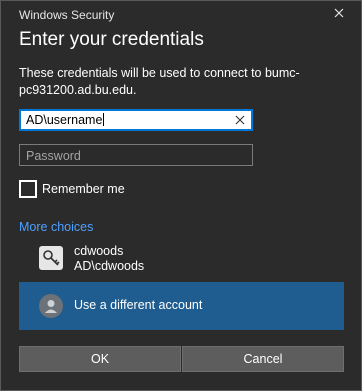 The image size is (362, 391). I want to click on account-text: cdwoods AD\cdwoods, so click(109, 259).